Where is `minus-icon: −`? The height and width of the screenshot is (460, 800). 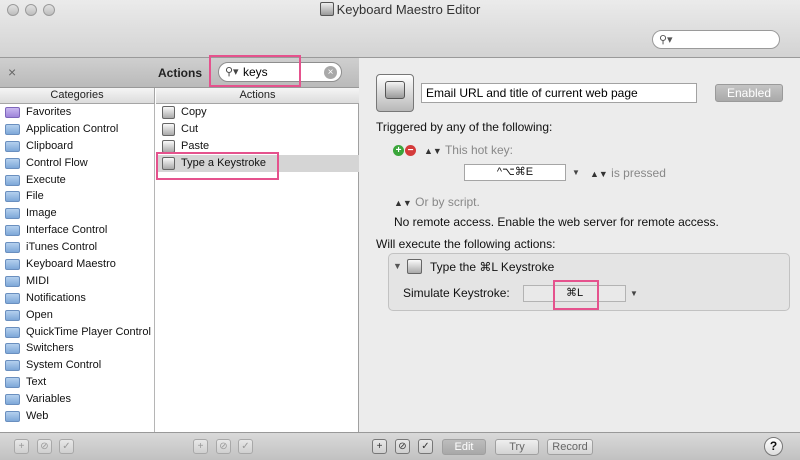 minus-icon: − is located at coordinates (410, 150).